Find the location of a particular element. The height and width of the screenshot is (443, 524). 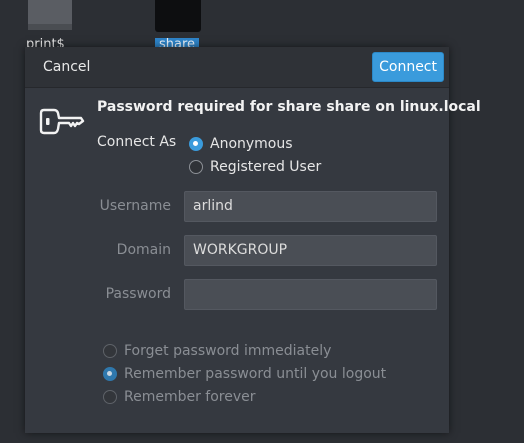

connect-button: Connect is located at coordinates (408, 67).